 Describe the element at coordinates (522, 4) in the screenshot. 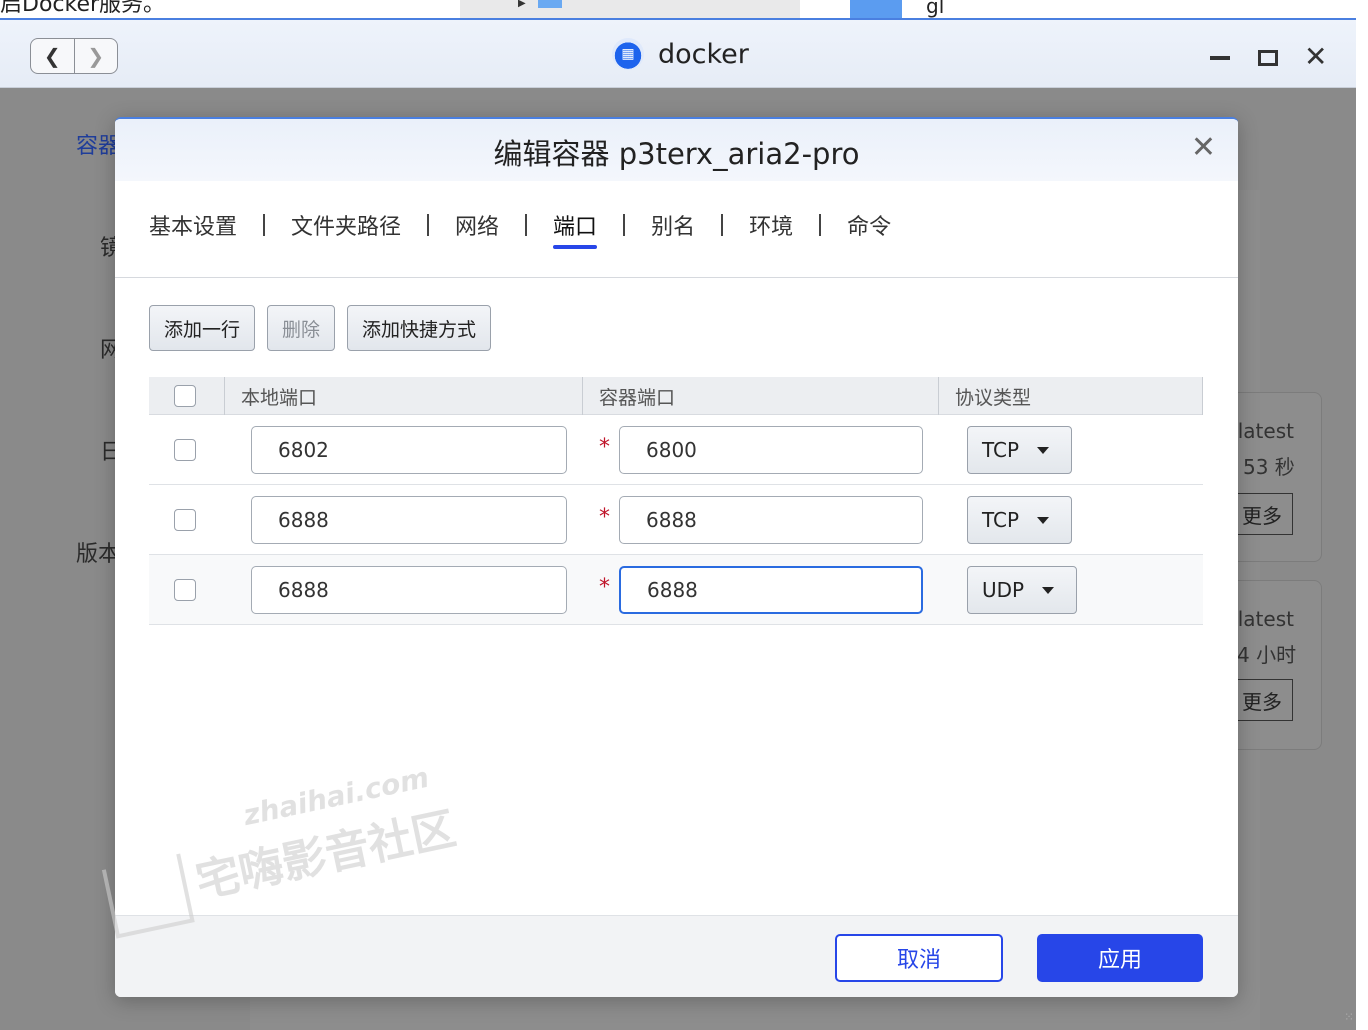

I see `disclosure-triangle-icon: ▶` at that location.